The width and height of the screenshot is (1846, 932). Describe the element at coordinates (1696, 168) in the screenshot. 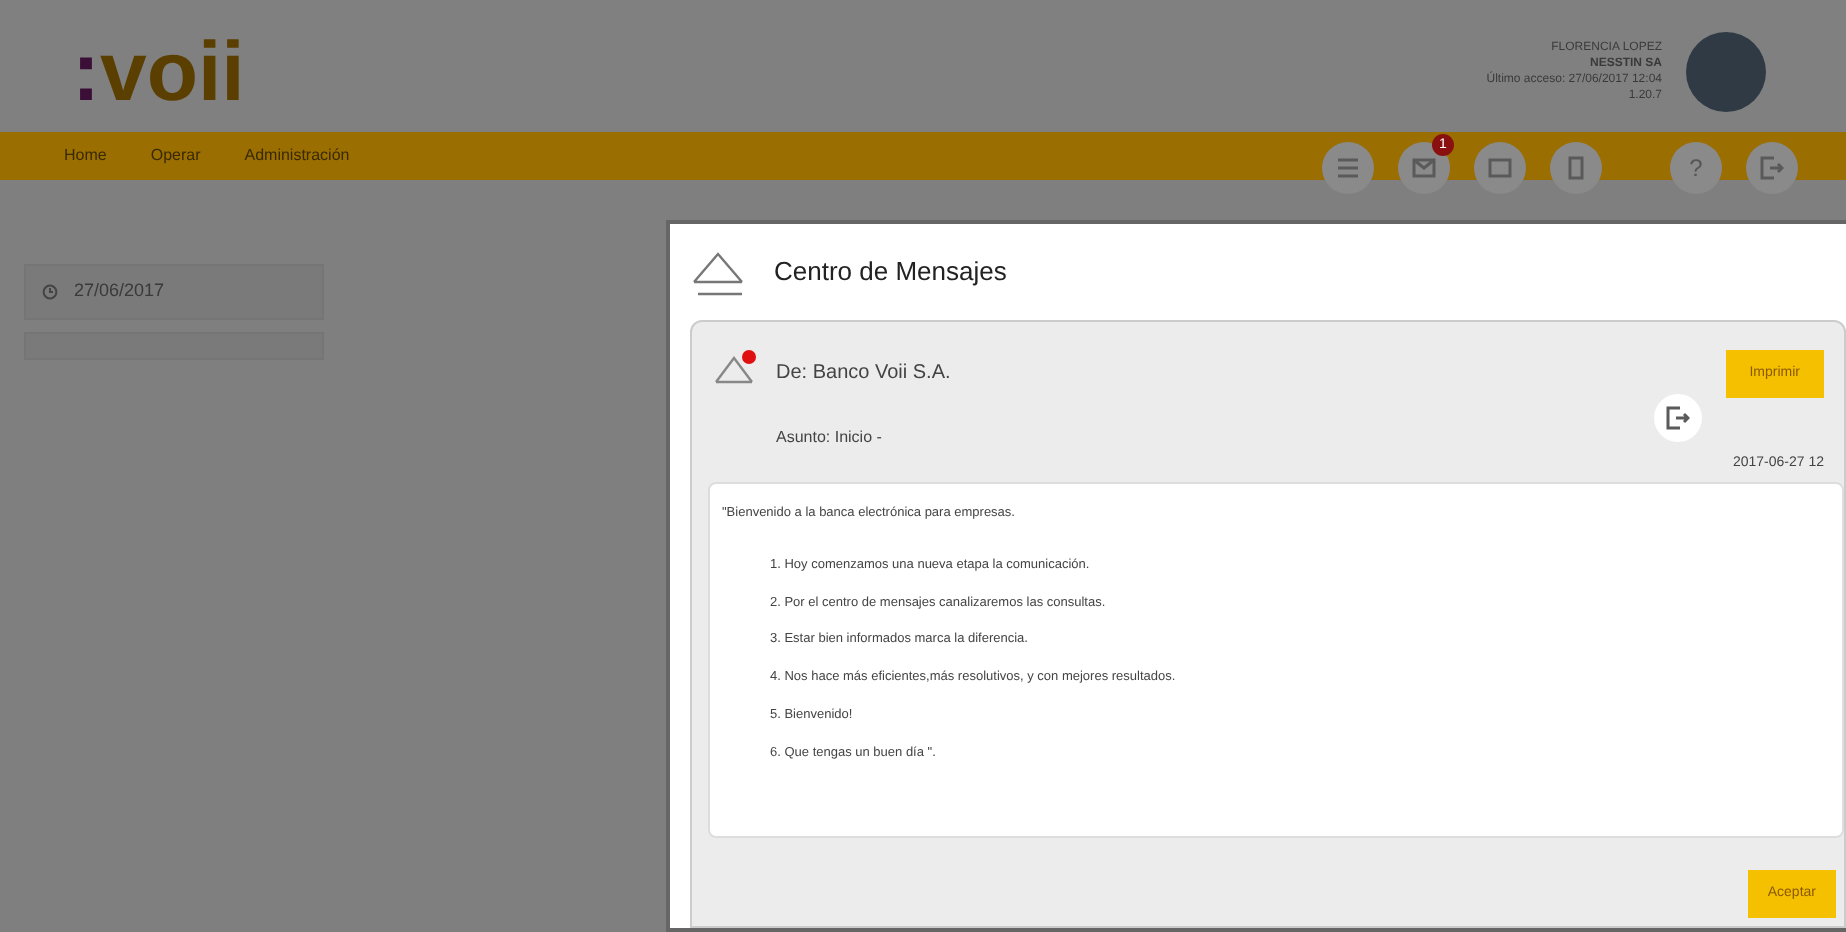

I see `help-button: ?` at that location.